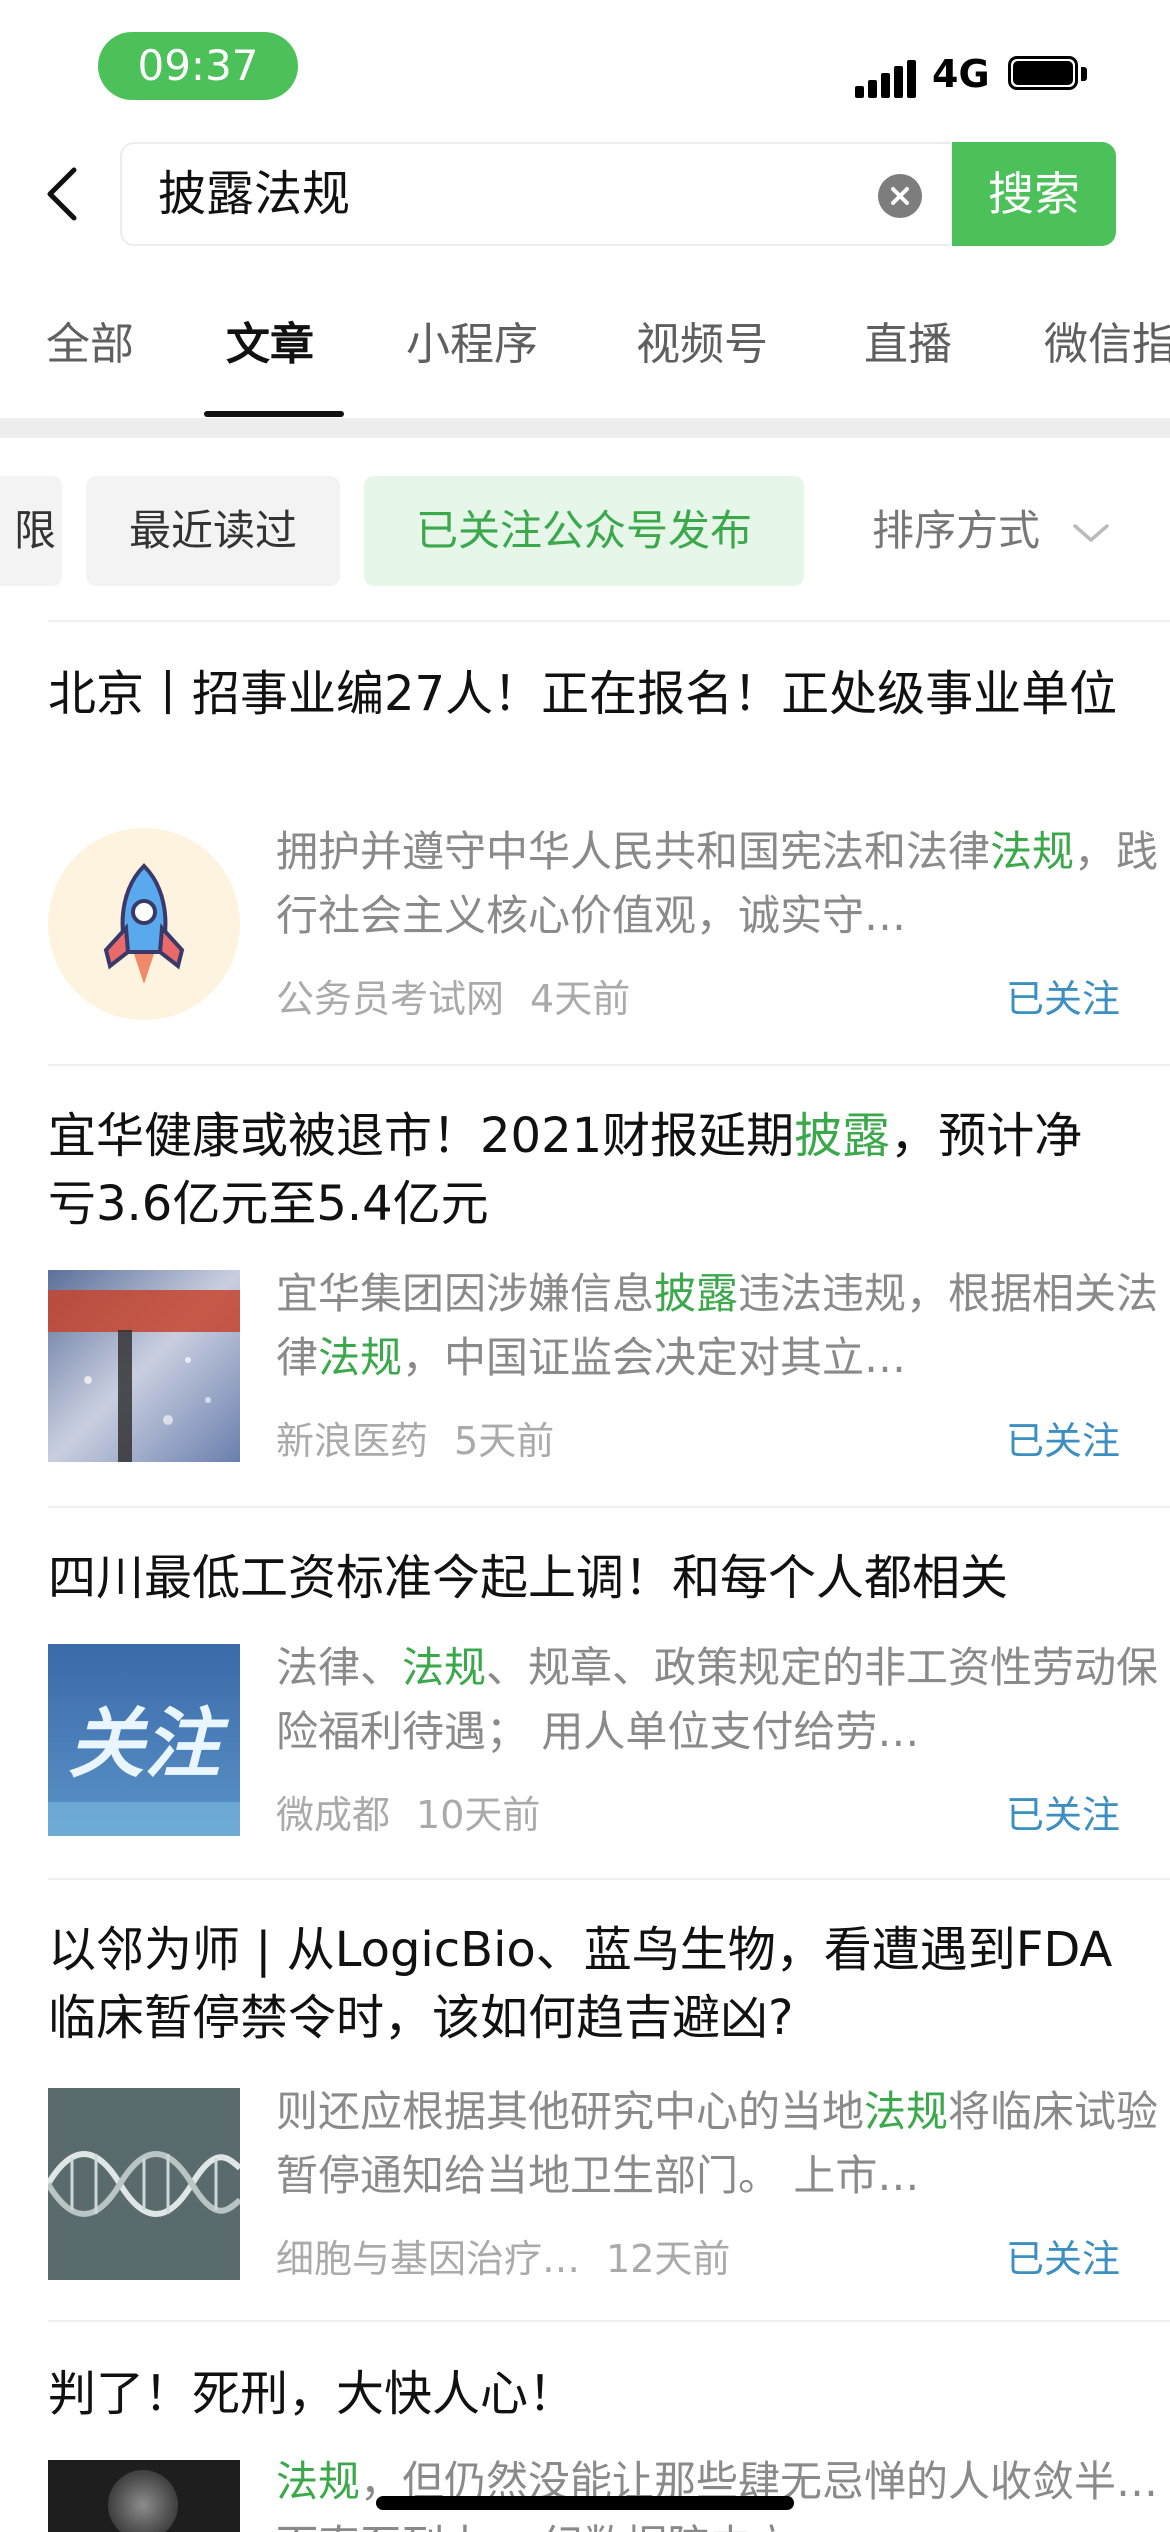 The image size is (1170, 2532). Describe the element at coordinates (535, 194) in the screenshot. I see `search-input: 披露法规` at that location.